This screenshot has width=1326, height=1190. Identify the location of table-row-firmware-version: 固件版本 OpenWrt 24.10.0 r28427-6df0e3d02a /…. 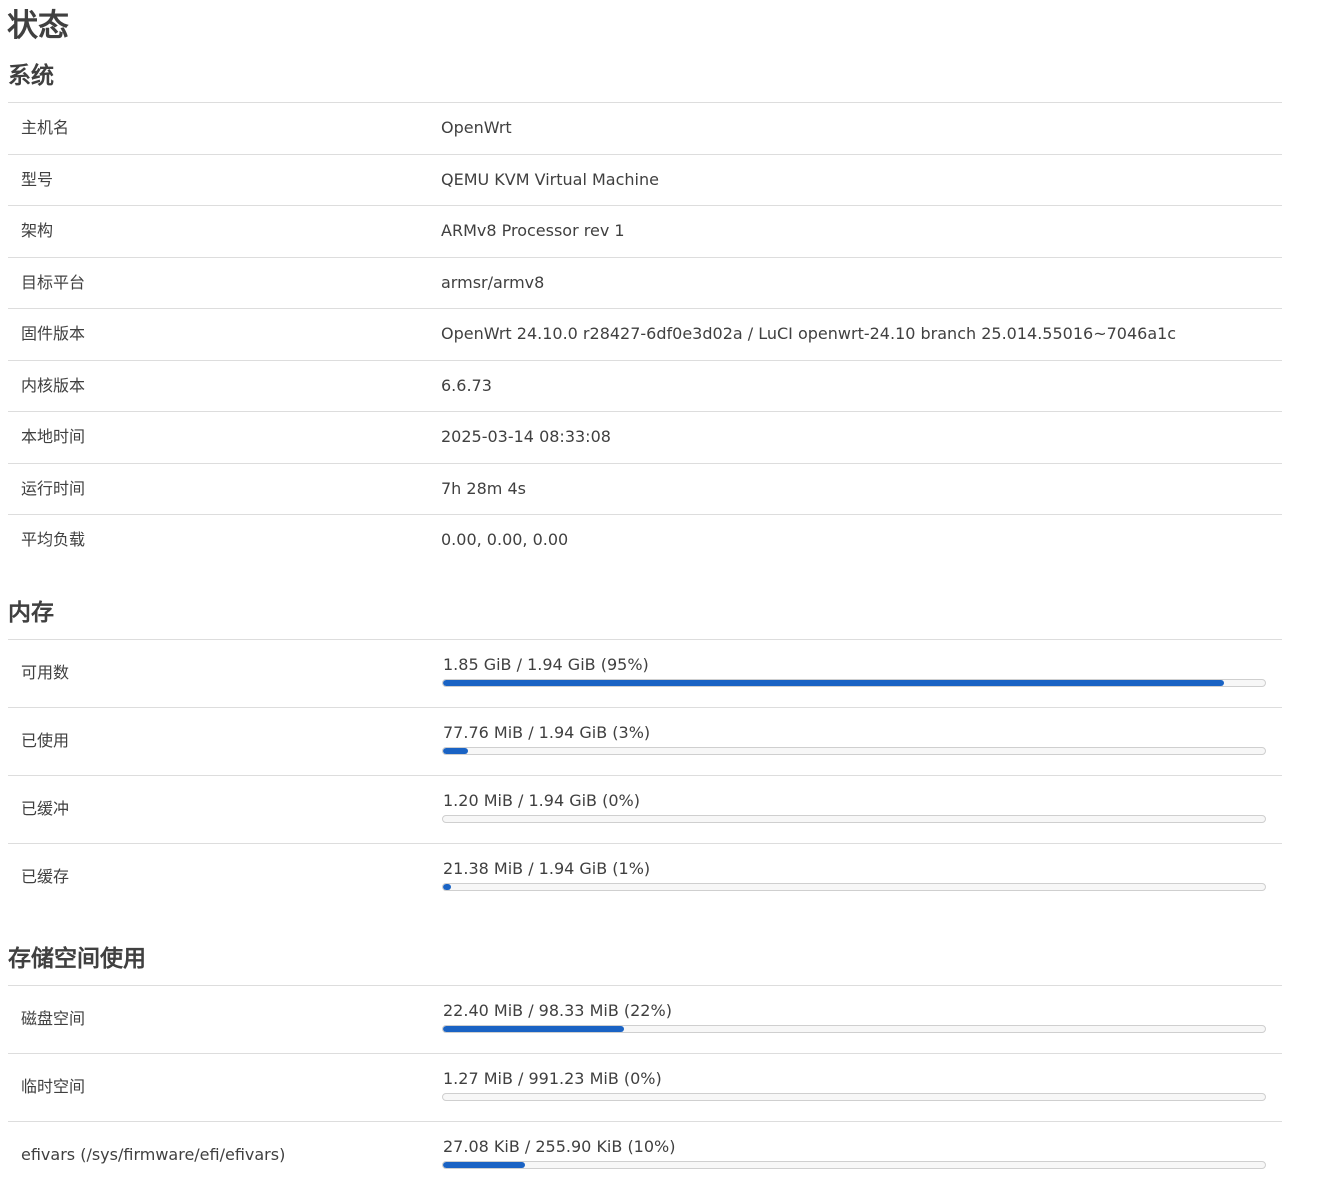
(645, 335).